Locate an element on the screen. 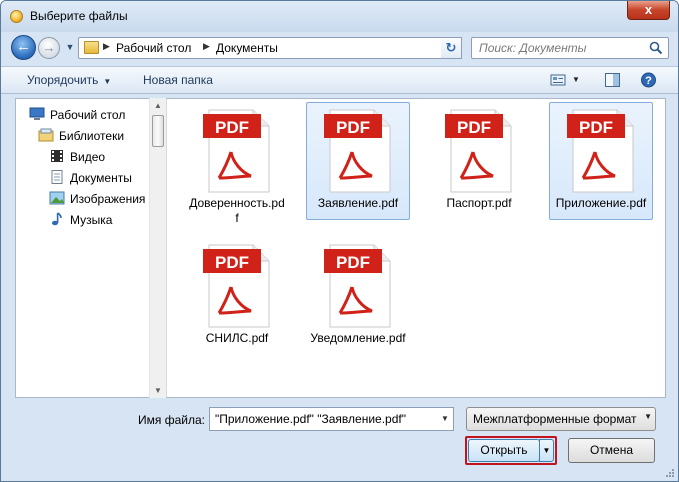 The height and width of the screenshot is (482, 679). help-glyph: ? is located at coordinates (648, 81).